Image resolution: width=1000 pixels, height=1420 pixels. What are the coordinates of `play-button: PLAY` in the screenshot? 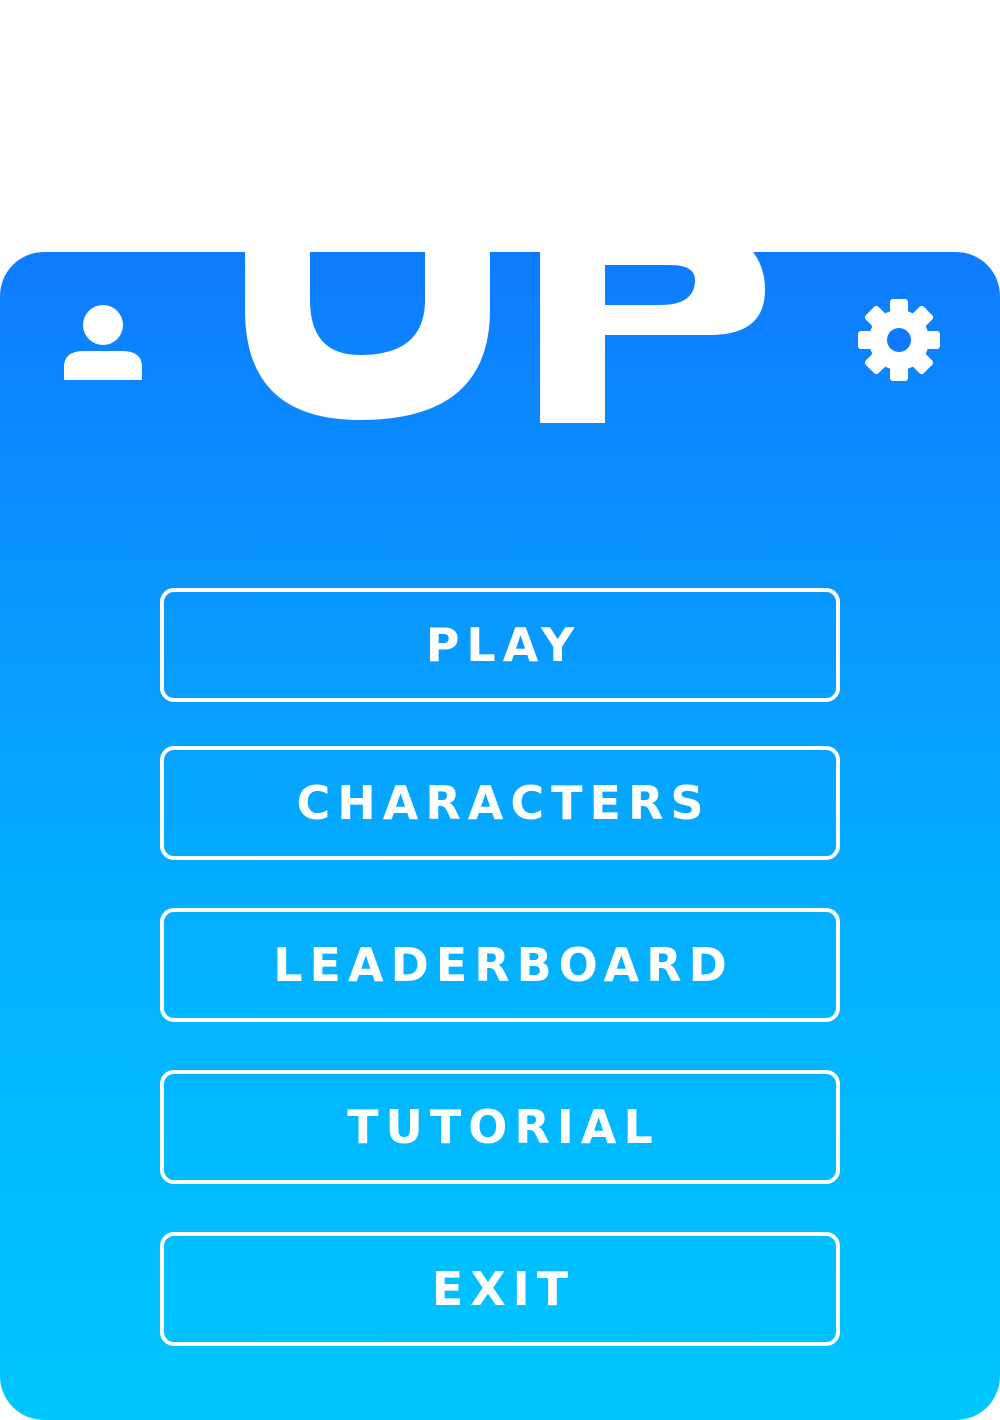 It's located at (500, 645).